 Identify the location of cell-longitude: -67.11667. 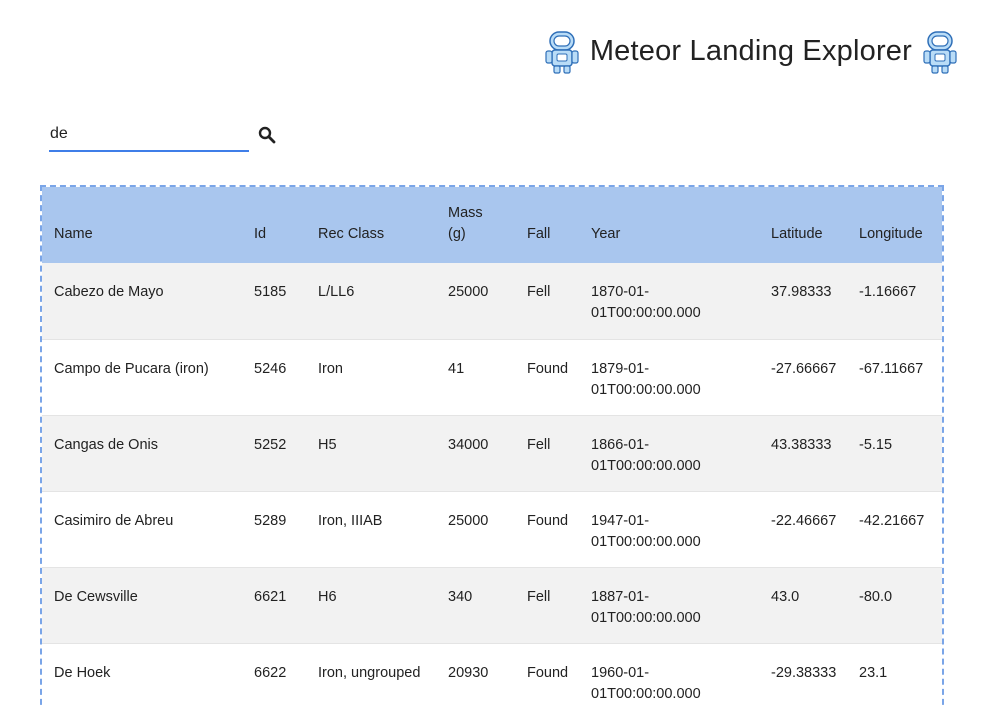
(891, 368).